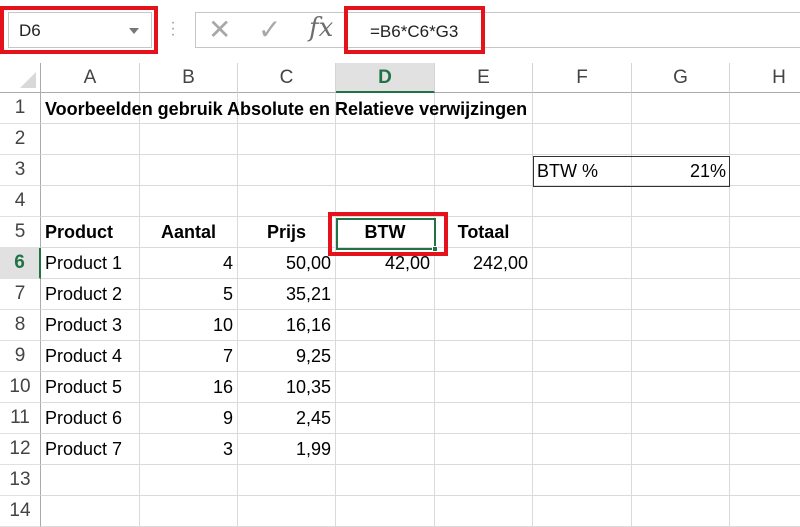 Image resolution: width=800 pixels, height=527 pixels. I want to click on cell-e3, so click(484, 170).